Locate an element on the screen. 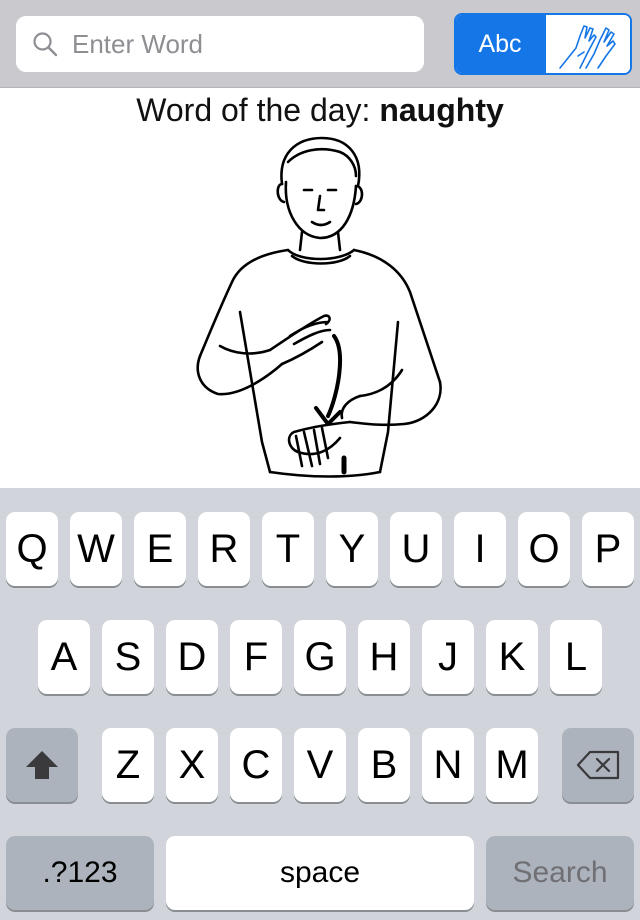  key-label: H is located at coordinates (384, 656).